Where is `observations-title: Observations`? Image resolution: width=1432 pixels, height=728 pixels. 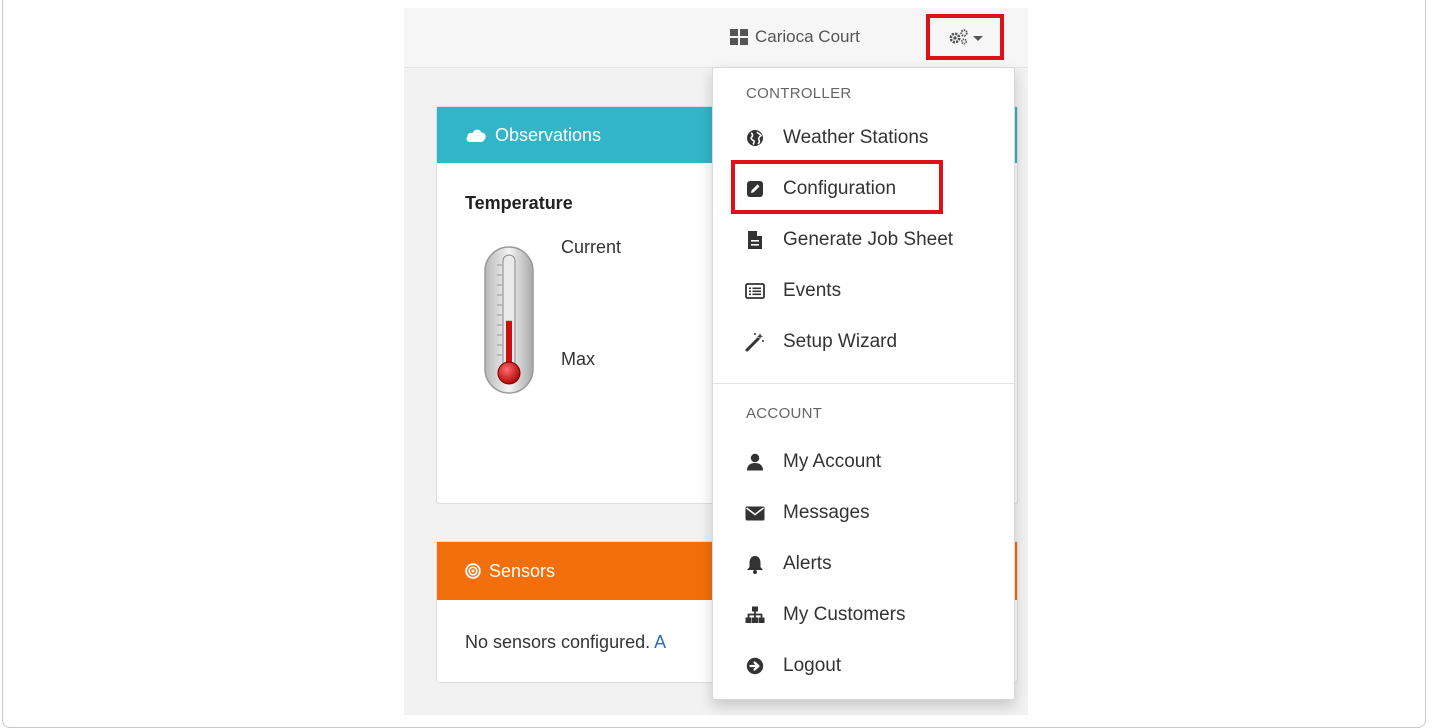
observations-title: Observations is located at coordinates (548, 134).